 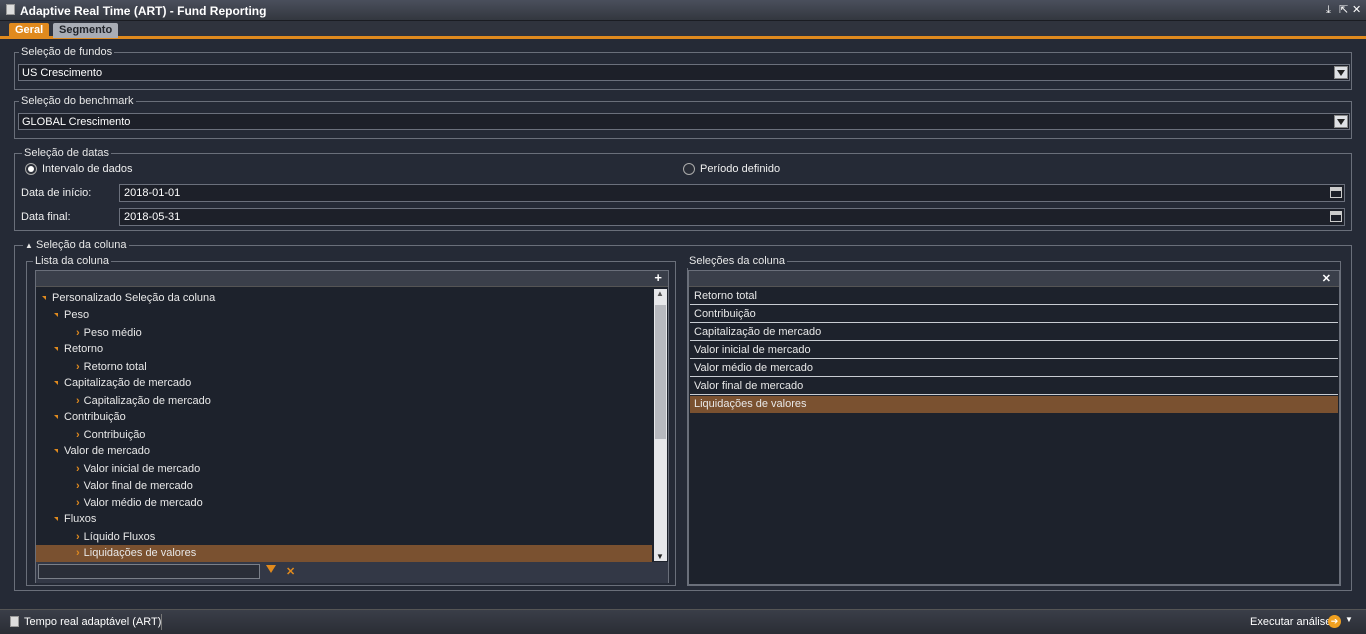 I want to click on tab-segmento: Segmento, so click(x=86, y=30).